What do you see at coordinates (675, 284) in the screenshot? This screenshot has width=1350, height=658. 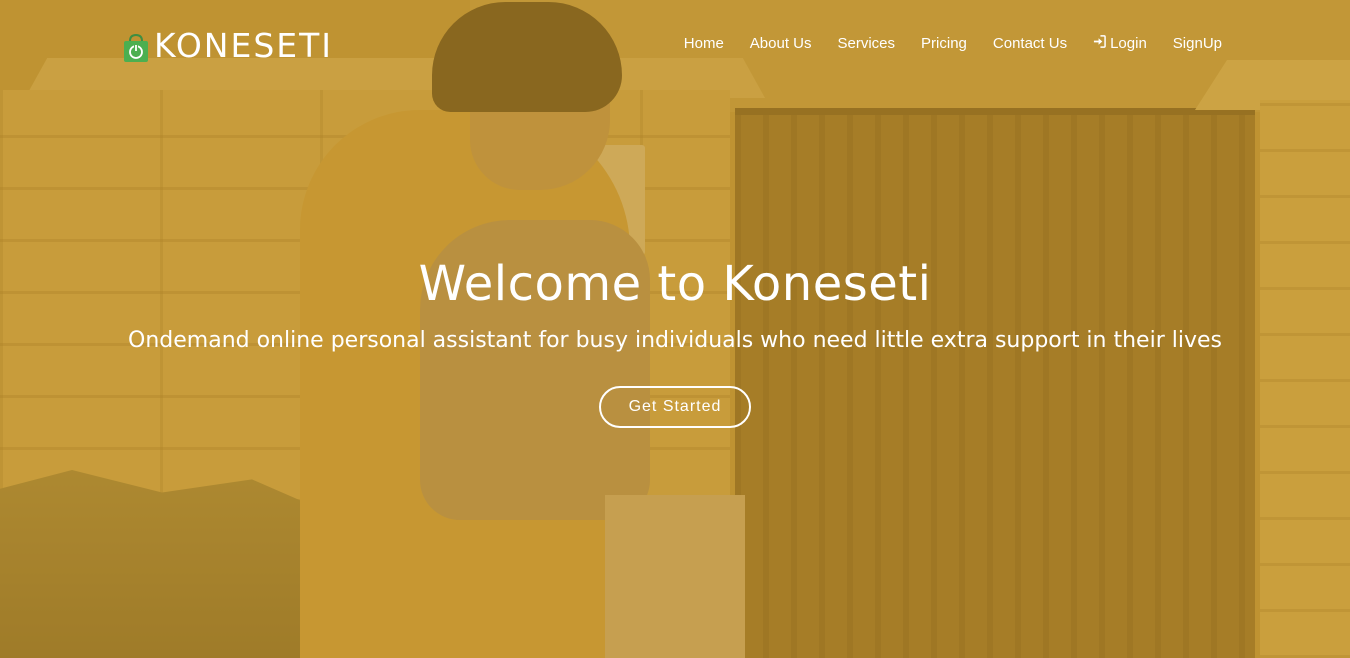 I see `hero-title: Welcome to Koneseti` at bounding box center [675, 284].